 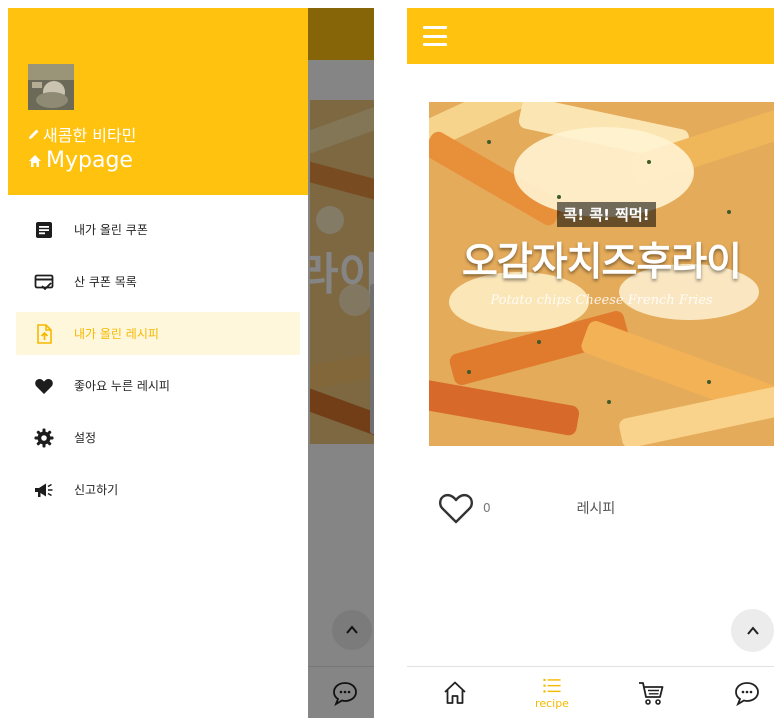 I want to click on image-title: 오감자치즈후라이, so click(x=601, y=262).